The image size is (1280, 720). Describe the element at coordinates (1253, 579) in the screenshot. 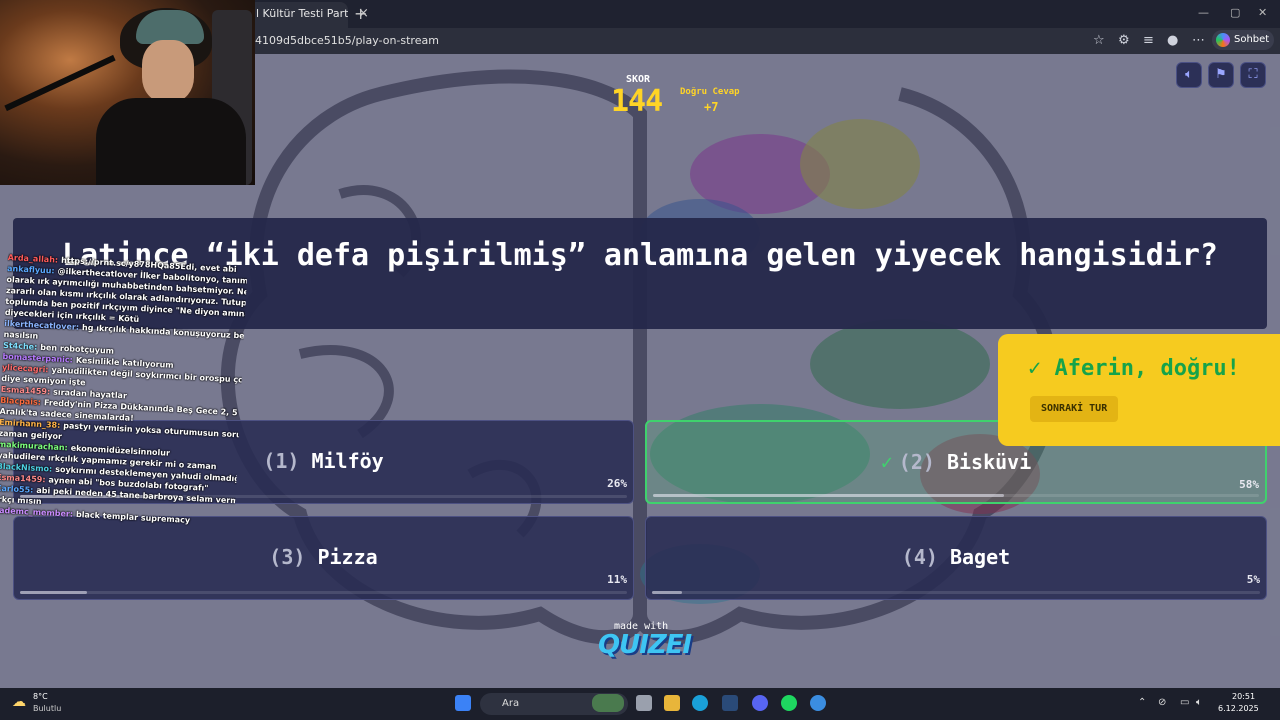

I see `answer-percent: 5%` at that location.